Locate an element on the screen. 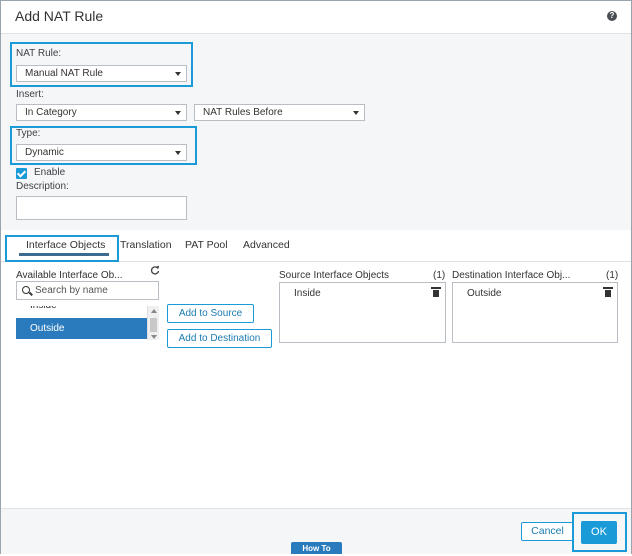 The height and width of the screenshot is (556, 632). enable-label: Enable is located at coordinates (50, 172).